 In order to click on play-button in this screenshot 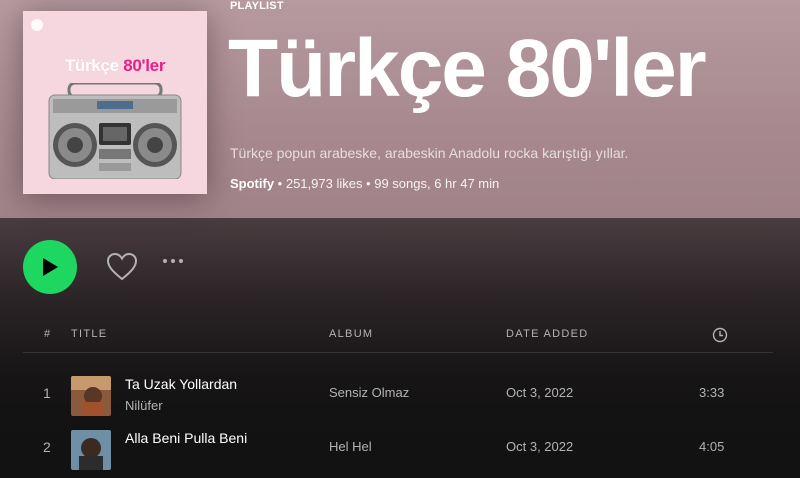, I will do `click(50, 267)`.